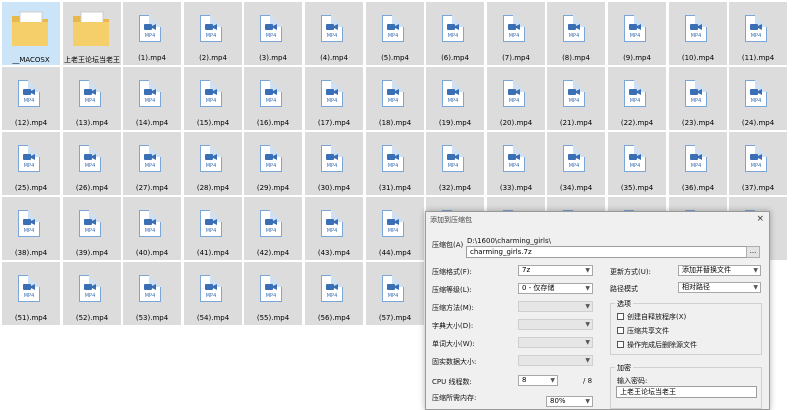 The width and height of the screenshot is (800, 410). I want to click on file-item: MP4 (42).mp4, so click(273, 228).